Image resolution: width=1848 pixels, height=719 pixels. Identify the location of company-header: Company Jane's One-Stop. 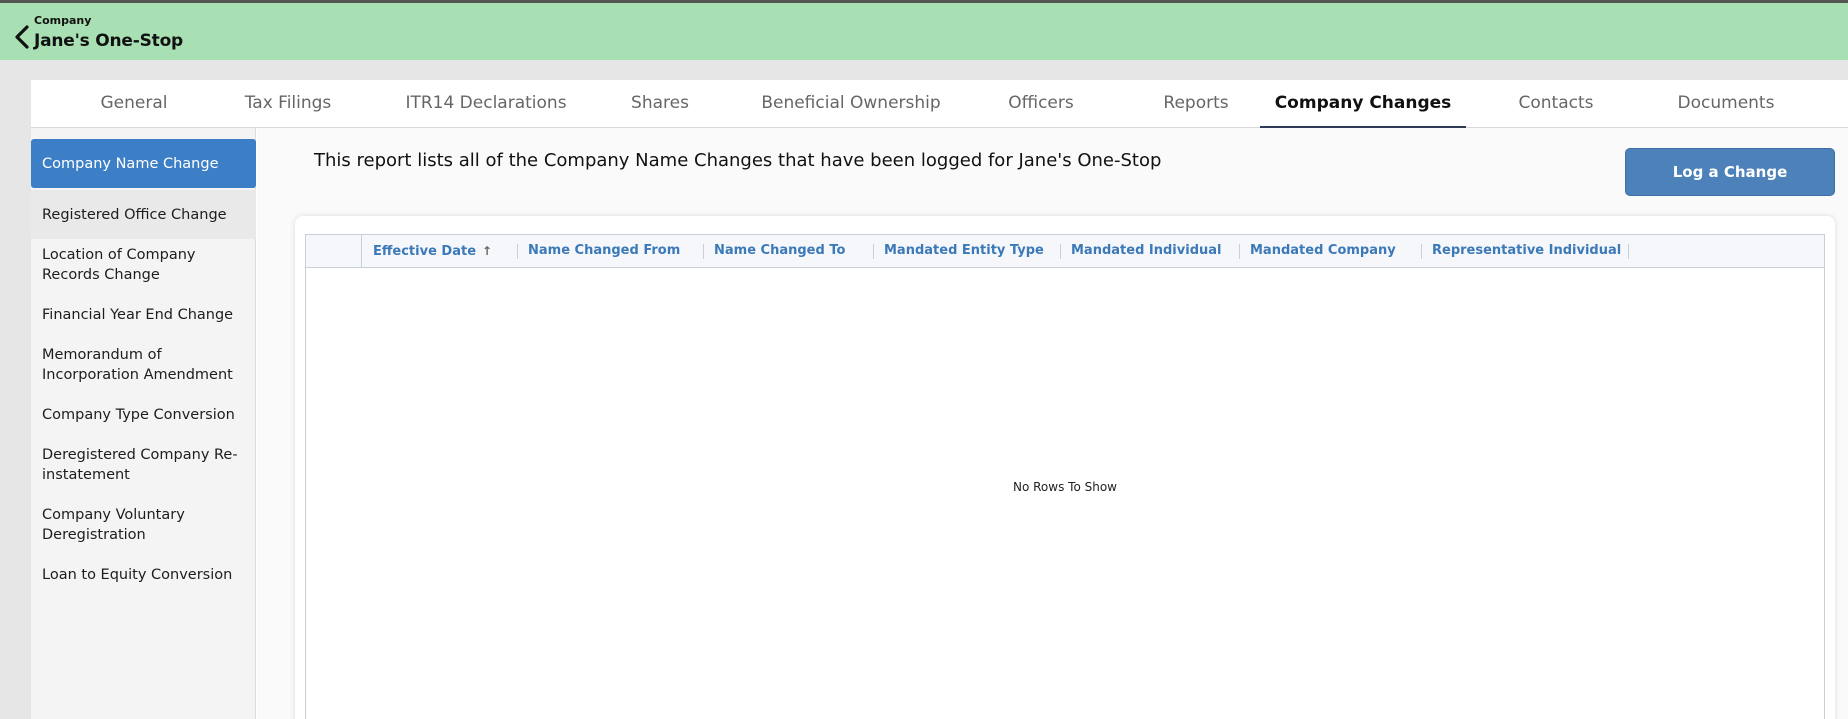
(924, 31).